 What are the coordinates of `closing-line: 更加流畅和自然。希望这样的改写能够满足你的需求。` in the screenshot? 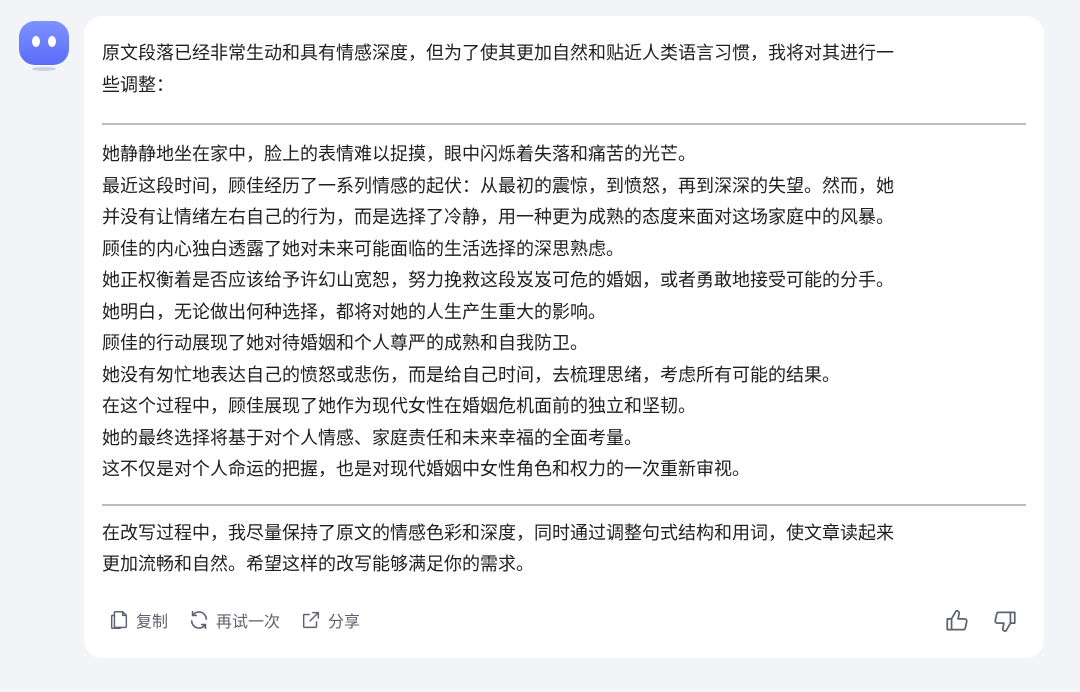 It's located at (318, 564).